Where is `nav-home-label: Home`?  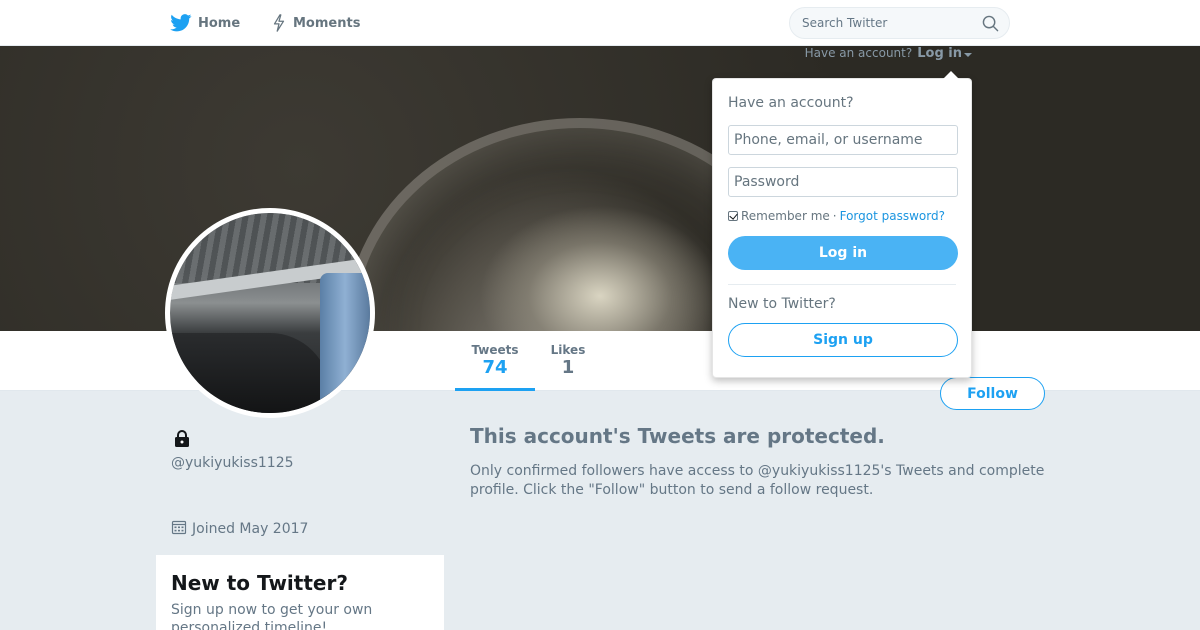 nav-home-label: Home is located at coordinates (219, 23).